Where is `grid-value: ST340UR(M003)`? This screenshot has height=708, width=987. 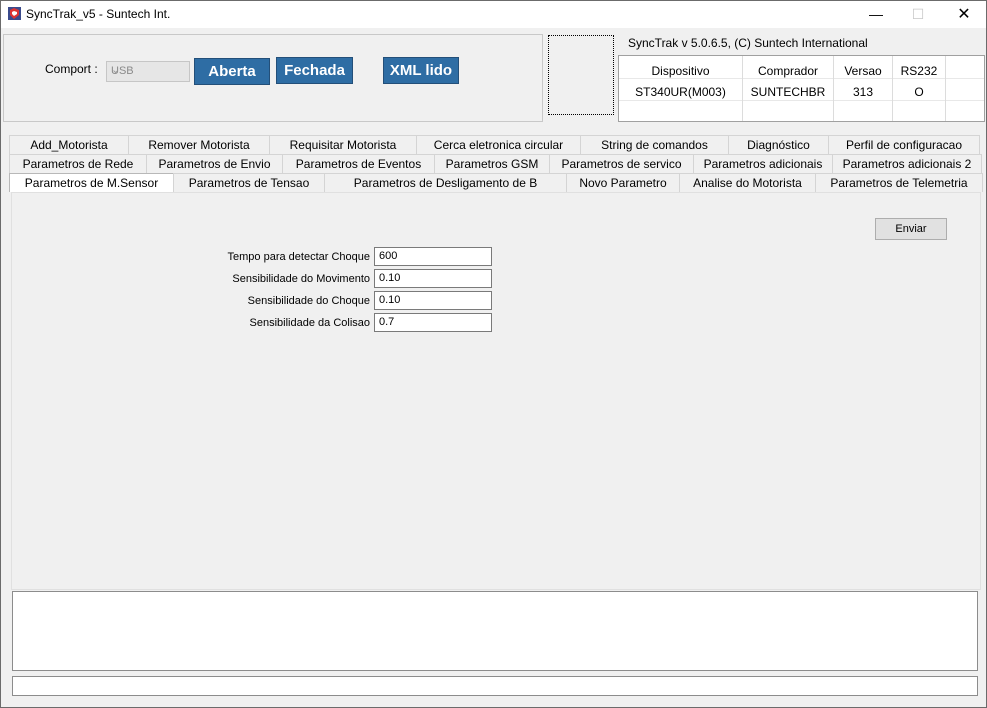 grid-value: ST340UR(M003) is located at coordinates (680, 92).